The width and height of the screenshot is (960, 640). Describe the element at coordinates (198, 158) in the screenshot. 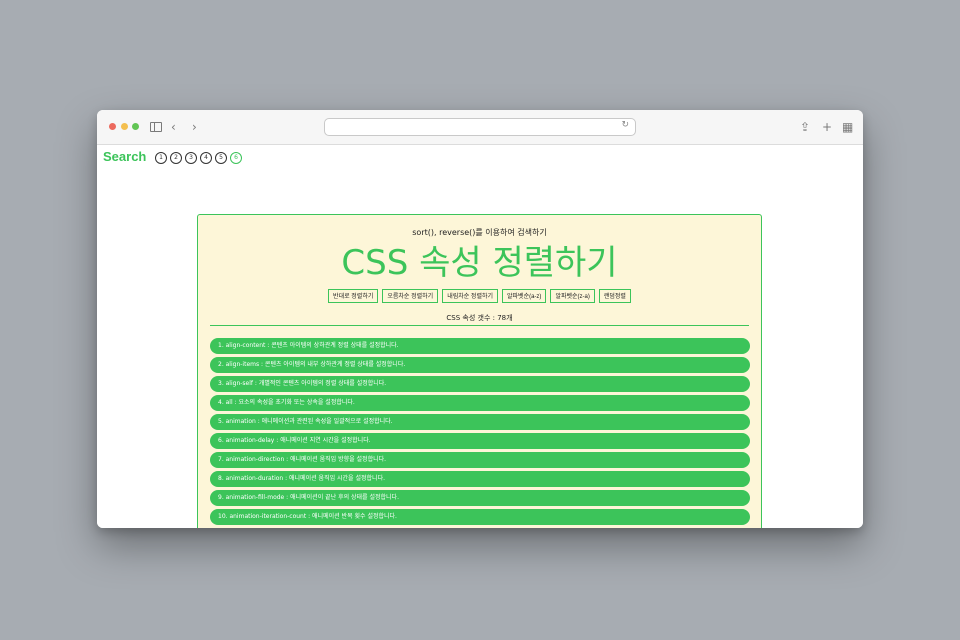

I see `page-links: 123456` at that location.